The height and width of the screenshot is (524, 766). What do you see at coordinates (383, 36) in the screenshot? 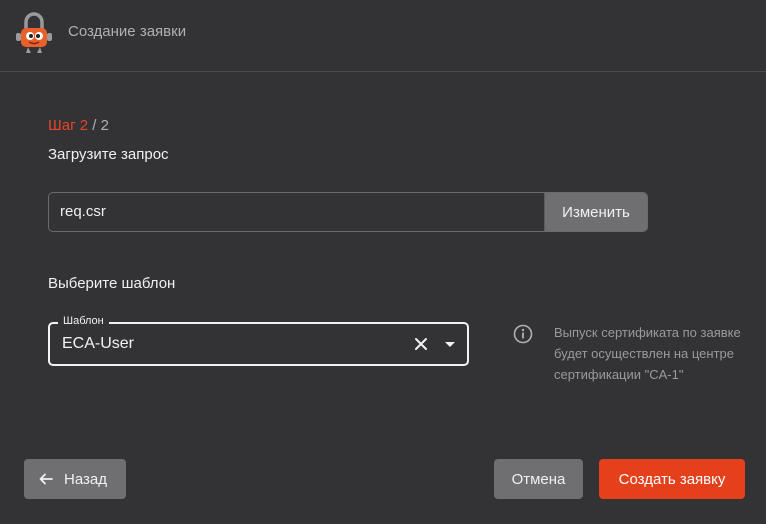
I see `header: Создание заявки` at bounding box center [383, 36].